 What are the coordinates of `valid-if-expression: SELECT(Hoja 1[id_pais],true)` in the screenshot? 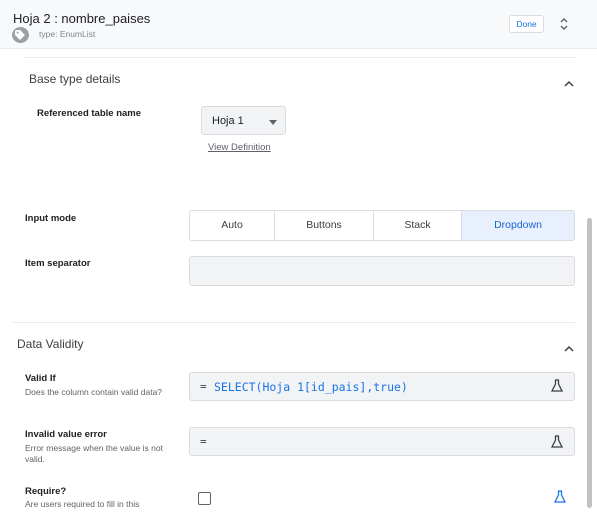 It's located at (311, 387).